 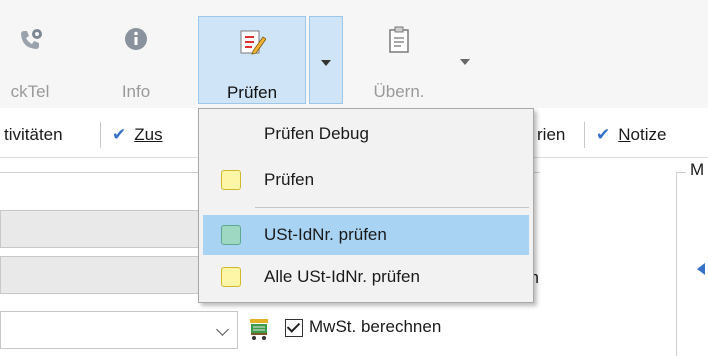 I want to click on pruefen-button: Prüfen, so click(x=252, y=60).